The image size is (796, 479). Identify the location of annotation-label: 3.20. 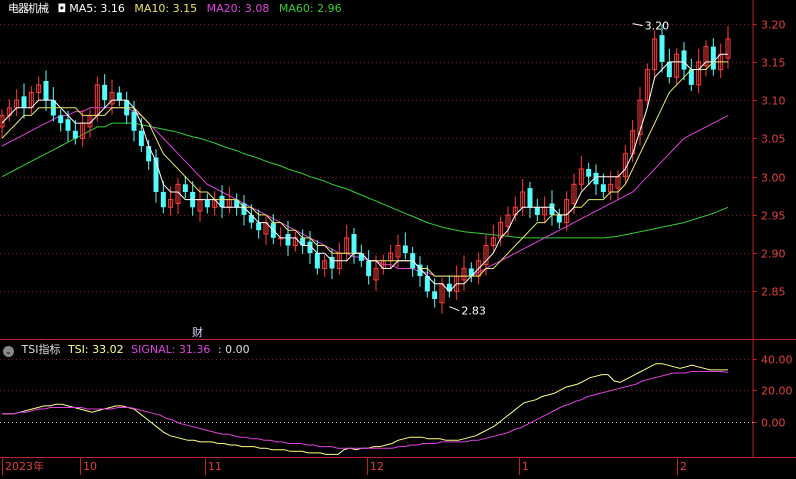
(657, 26).